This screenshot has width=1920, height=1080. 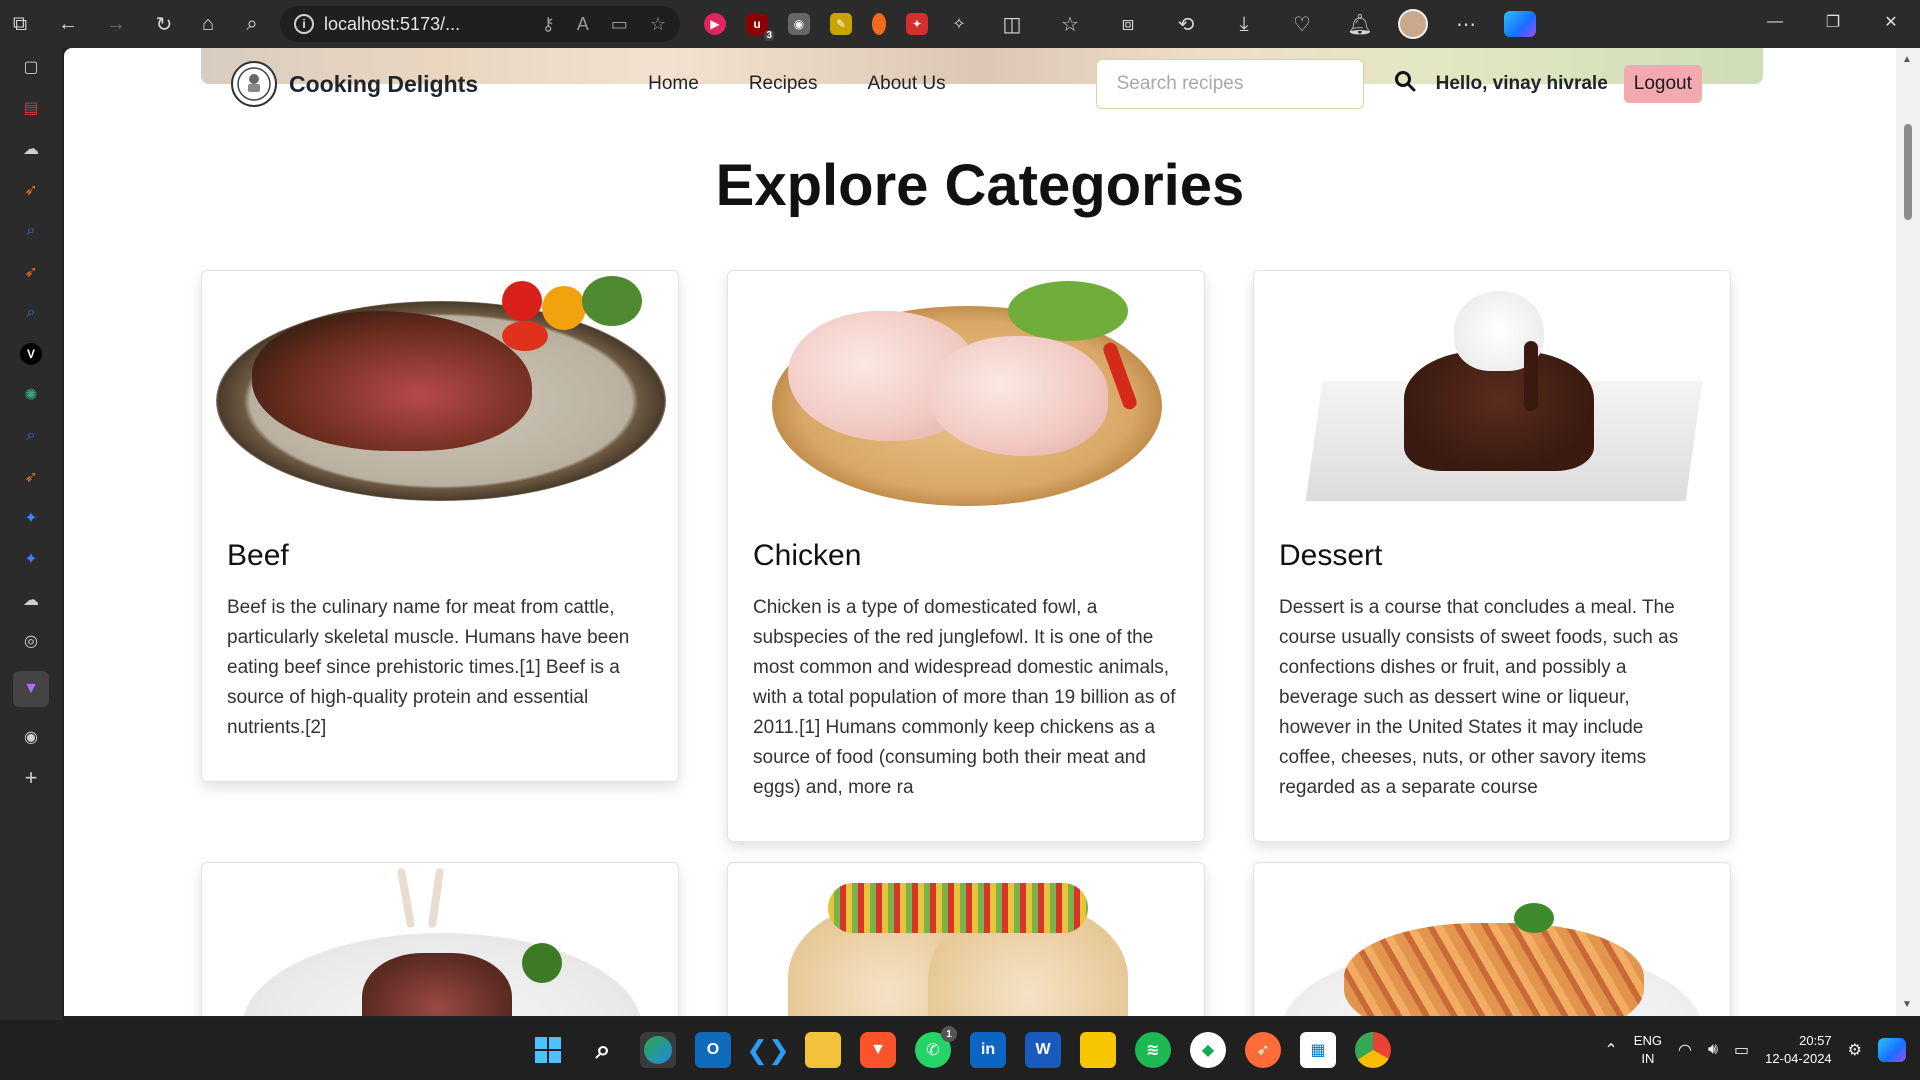 What do you see at coordinates (1153, 1050) in the screenshot?
I see `spotify-icon: ≋` at bounding box center [1153, 1050].